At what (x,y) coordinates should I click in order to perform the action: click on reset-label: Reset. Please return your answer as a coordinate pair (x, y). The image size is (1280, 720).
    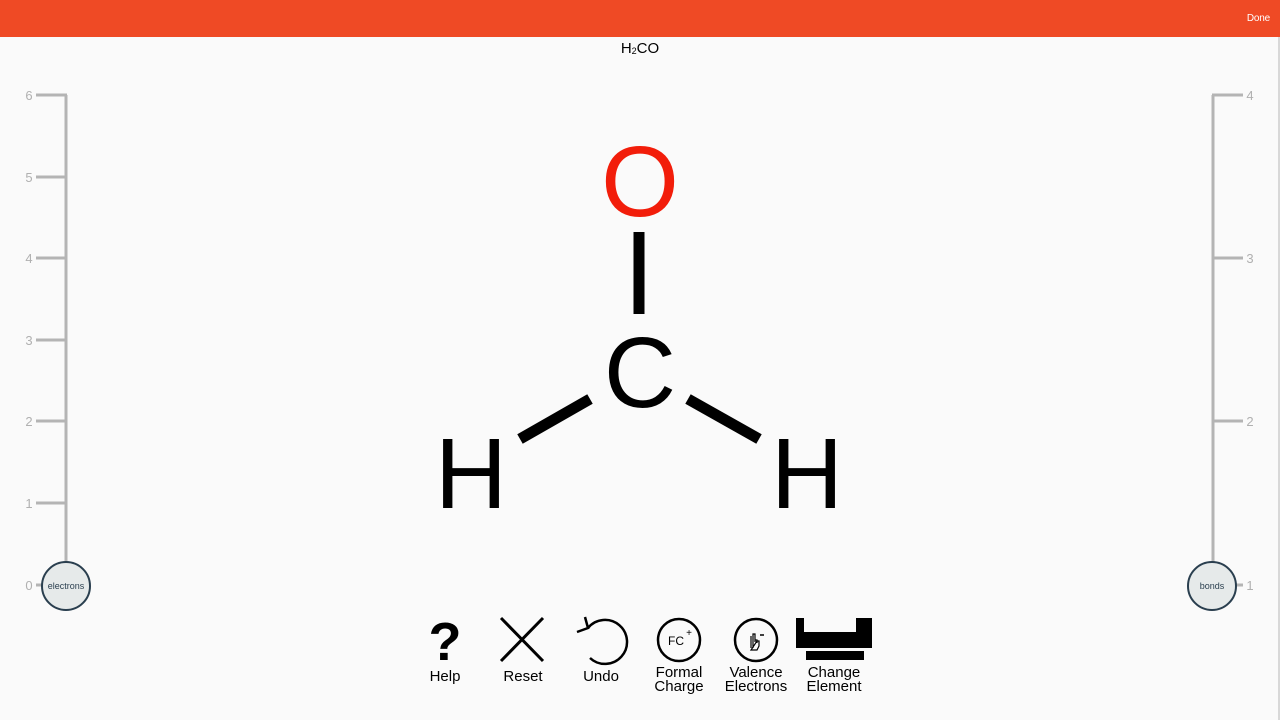
    Looking at the image, I should click on (523, 676).